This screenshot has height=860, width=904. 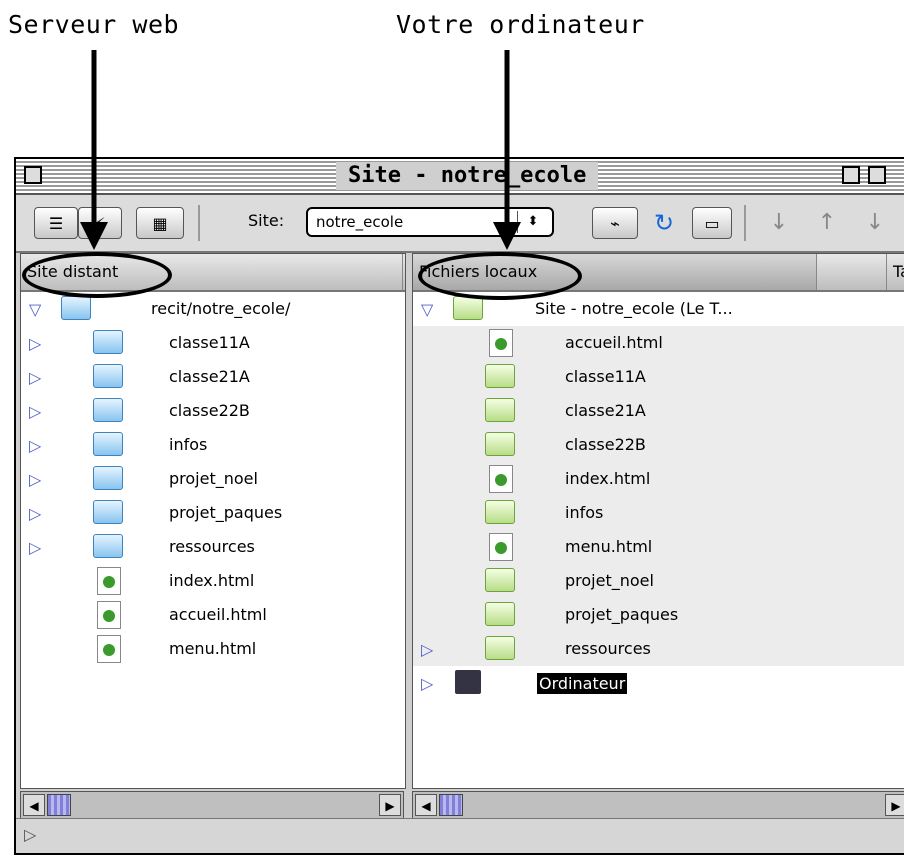 What do you see at coordinates (614, 342) in the screenshot?
I see `local-item-label: accueil.html` at bounding box center [614, 342].